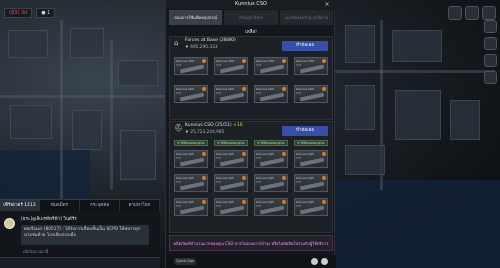 The width and height of the screenshot is (500, 268). Describe the element at coordinates (80, 262) in the screenshot. I see `chat-input` at that location.